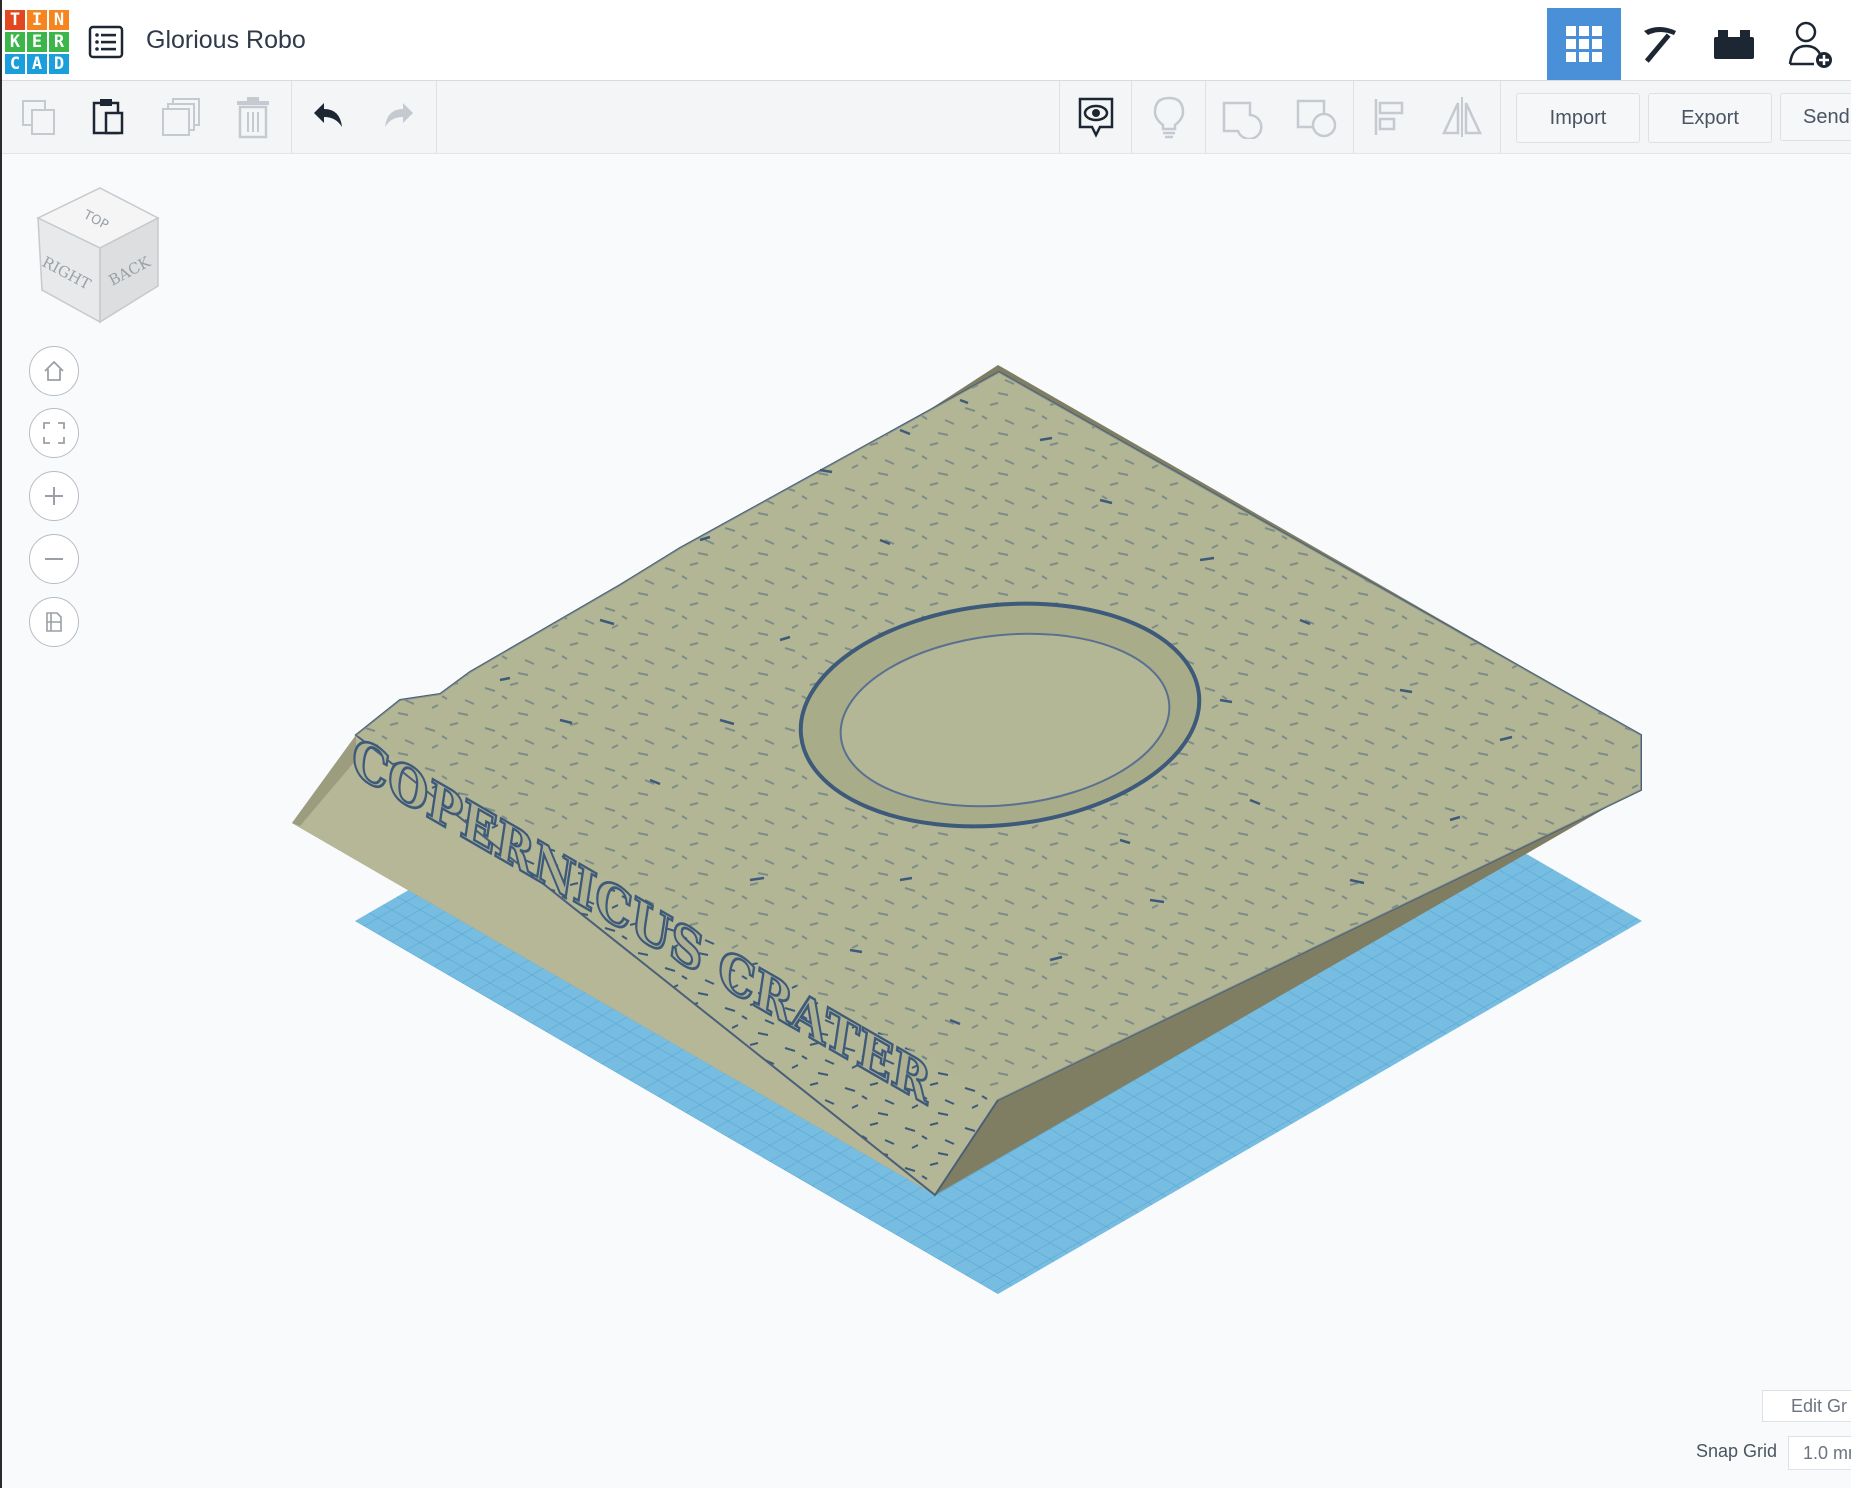 This screenshot has height=1488, width=1851. Describe the element at coordinates (100, 256) in the screenshot. I see `view-cube: TOP RIGHT BACK` at that location.